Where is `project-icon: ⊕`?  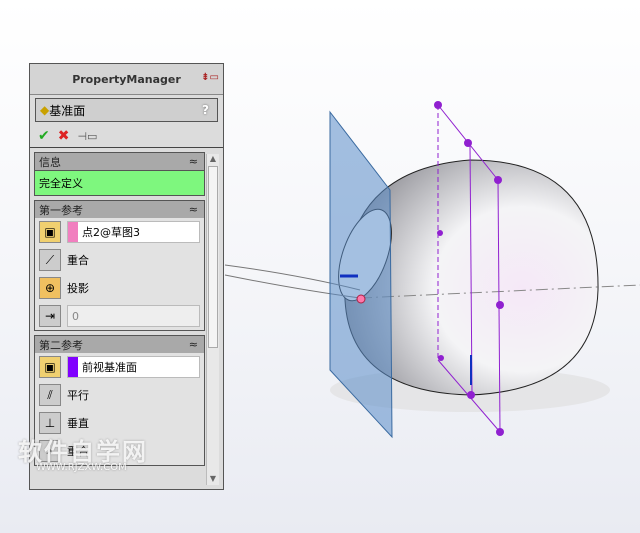 project-icon: ⊕ is located at coordinates (50, 288).